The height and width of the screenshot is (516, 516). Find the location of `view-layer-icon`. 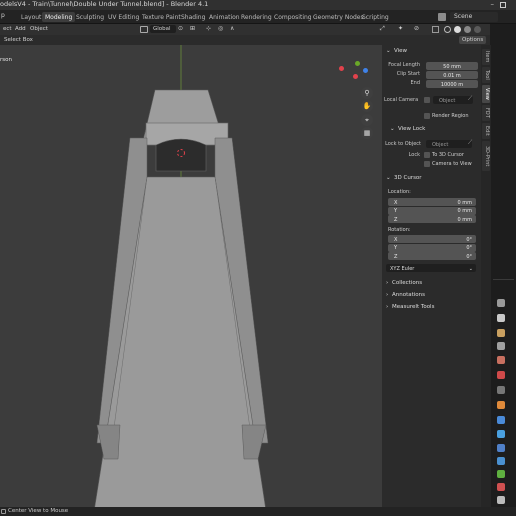

view-layer-icon is located at coordinates (501, 346).